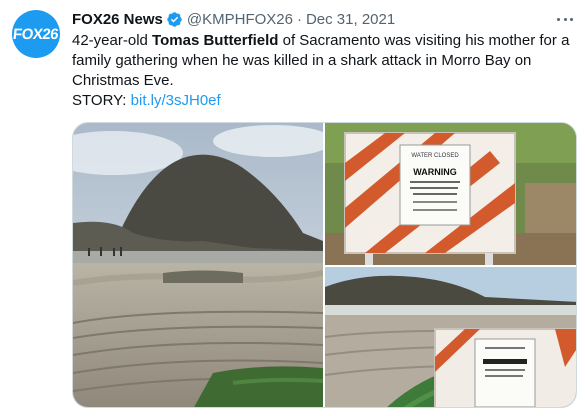 Image resolution: width=585 pixels, height=416 pixels. What do you see at coordinates (435, 172) in the screenshot?
I see `sign-warning-text: WARNING` at bounding box center [435, 172].